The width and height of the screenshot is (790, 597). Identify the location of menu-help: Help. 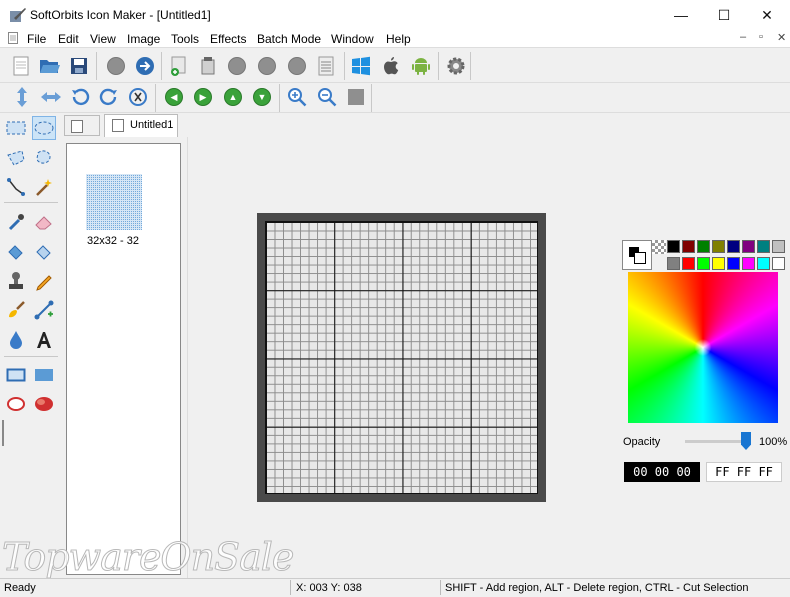
(398, 39).